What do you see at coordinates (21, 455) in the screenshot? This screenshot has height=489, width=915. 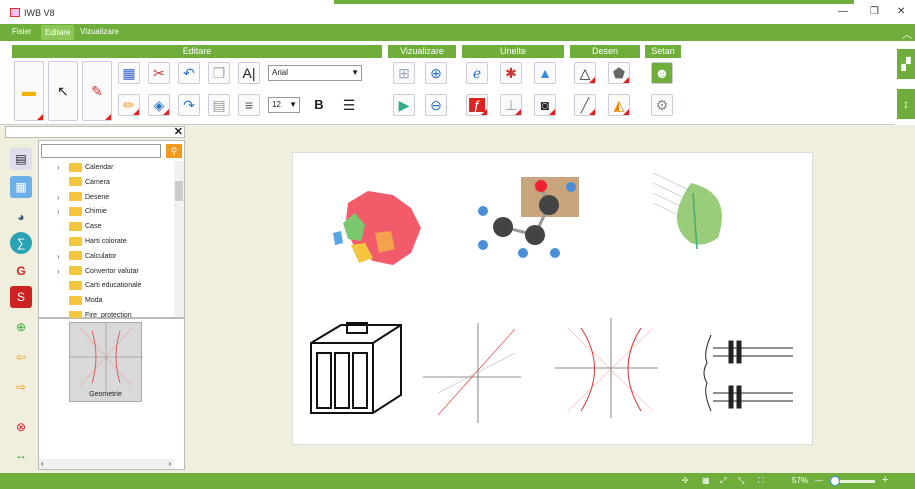 I see `swap-icon: ↔` at bounding box center [21, 455].